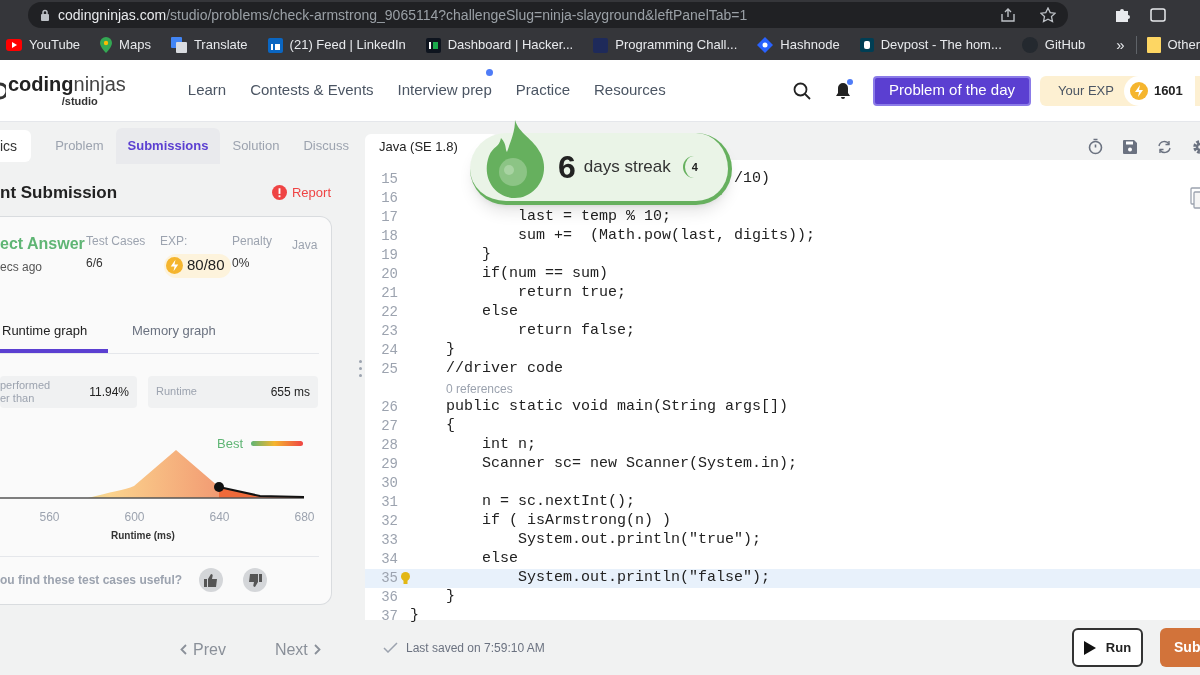  What do you see at coordinates (542, 90) in the screenshot?
I see `nav-link: Practice` at bounding box center [542, 90].